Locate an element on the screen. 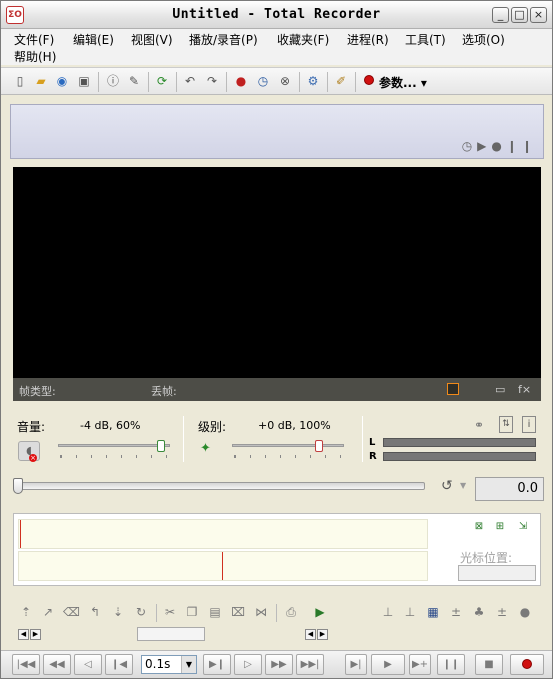  menu-view: 视图(V) is located at coordinates (152, 39).